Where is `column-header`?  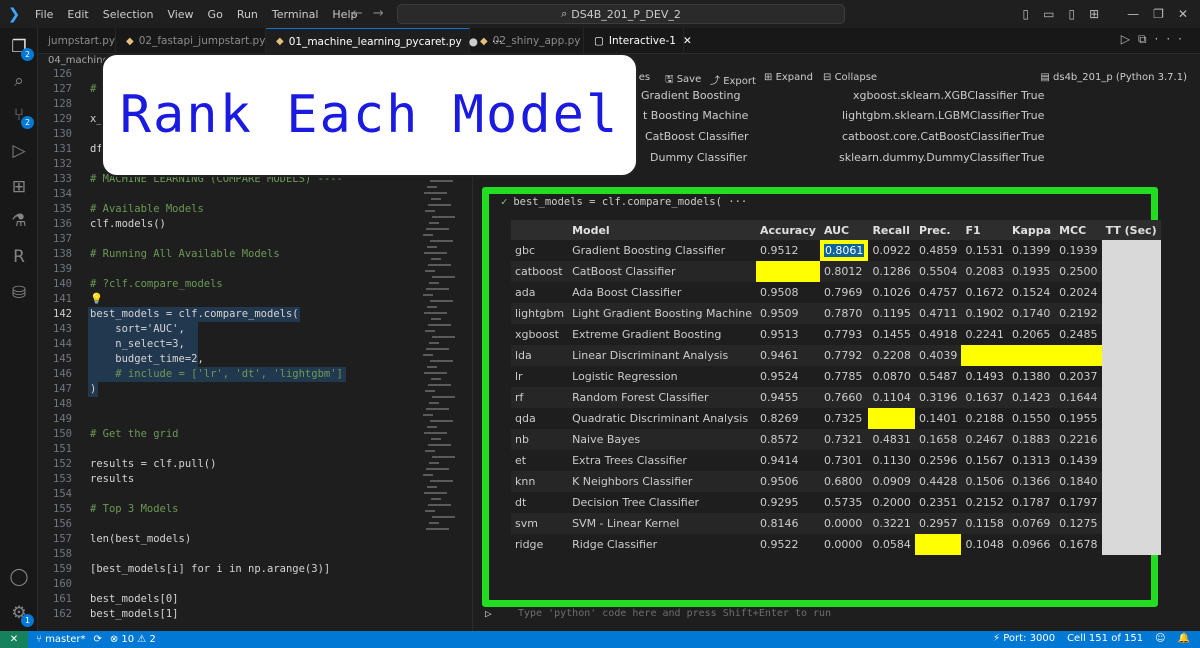 column-header is located at coordinates (539, 230).